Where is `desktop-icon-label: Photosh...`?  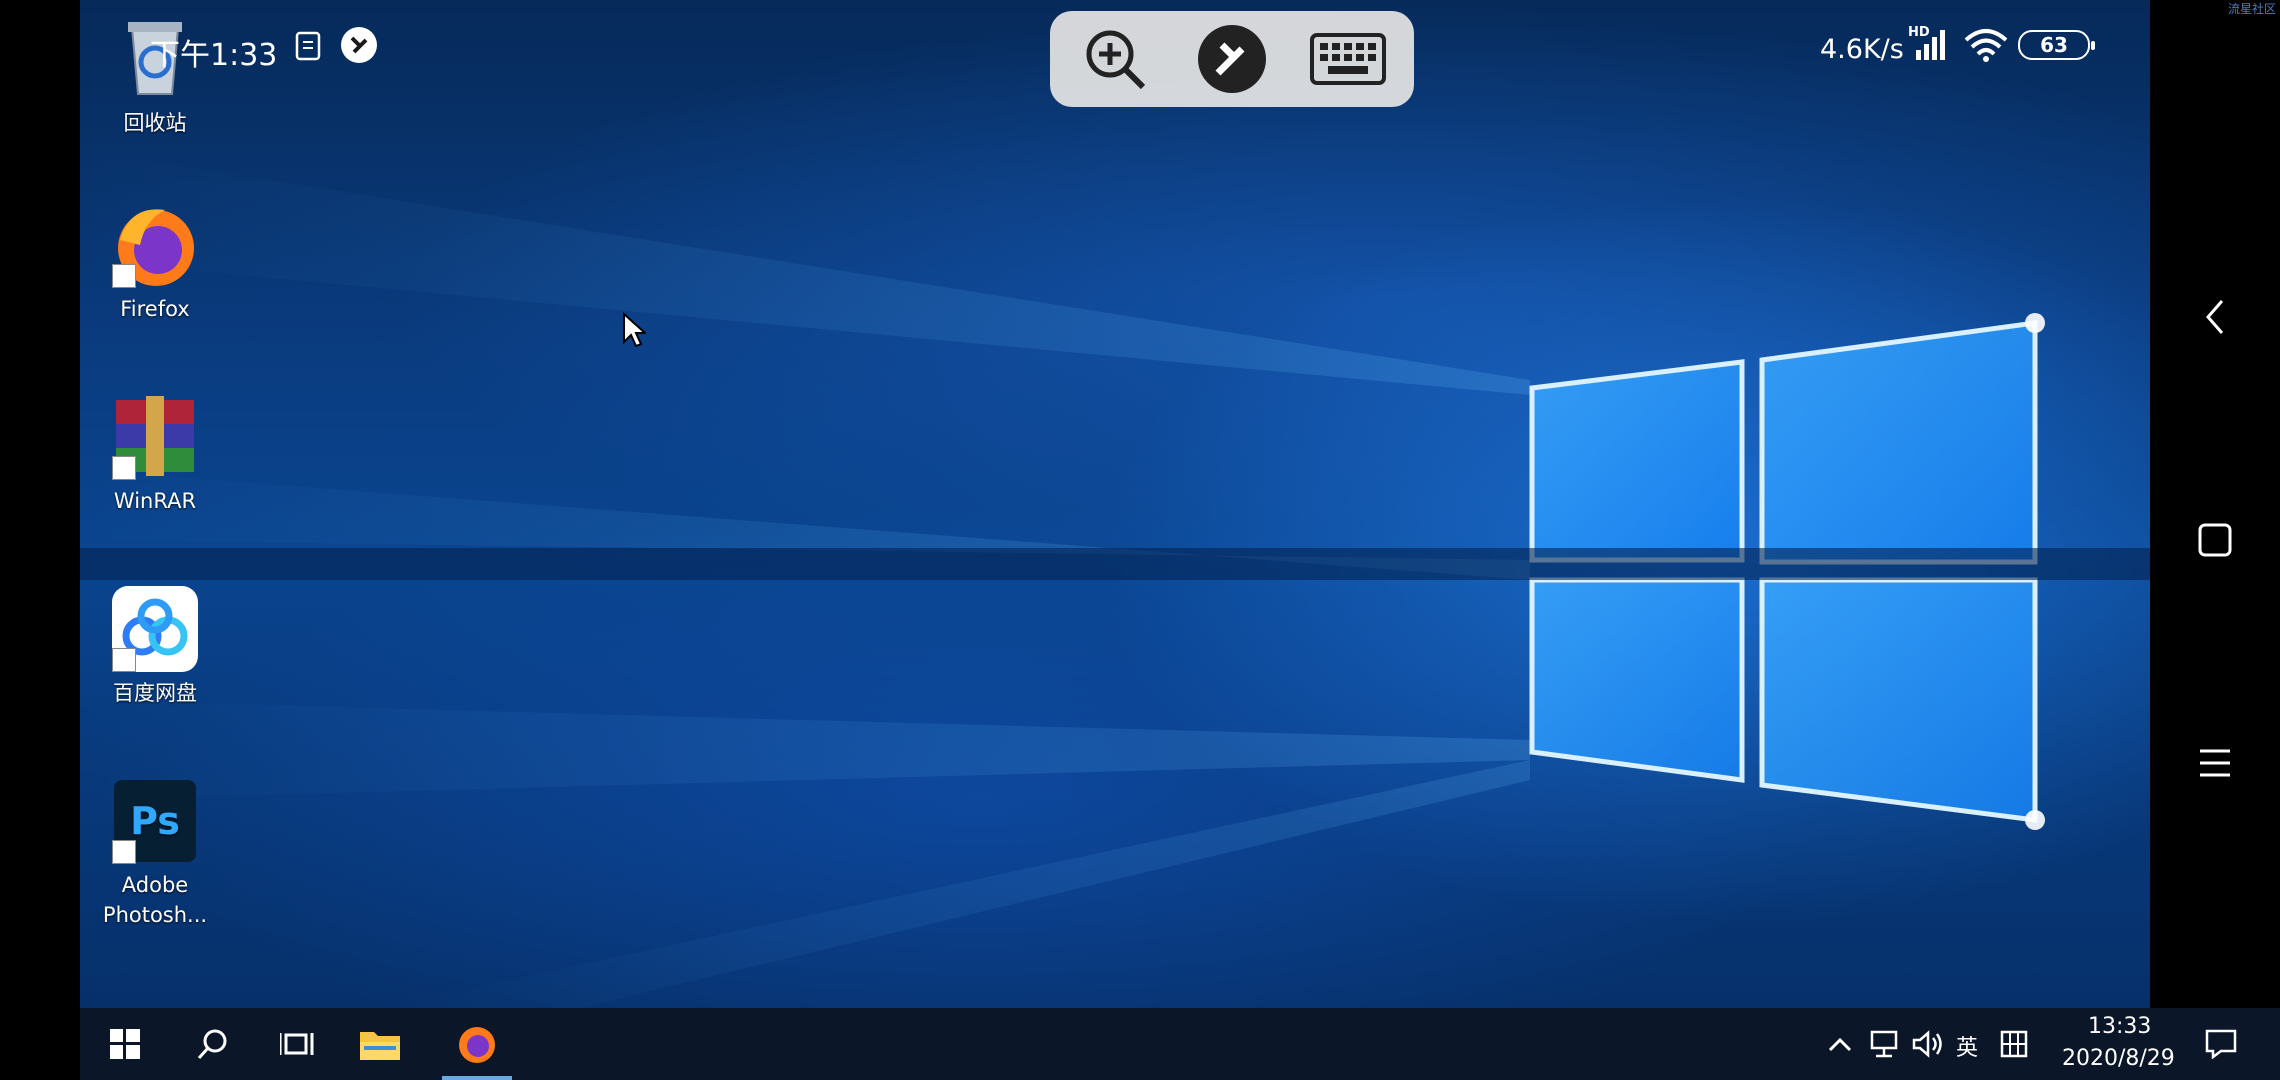 desktop-icon-label: Photosh... is located at coordinates (155, 915).